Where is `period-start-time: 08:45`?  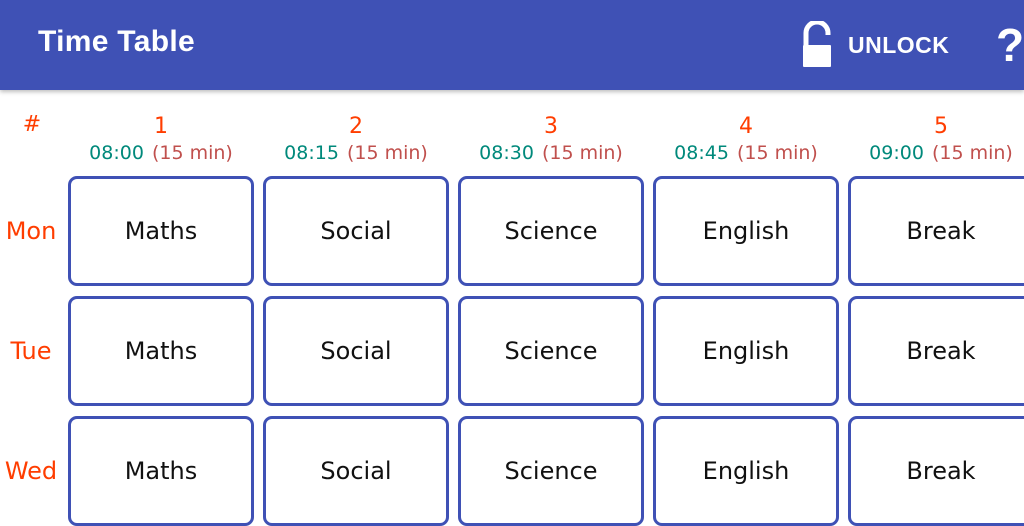 period-start-time: 08:45 is located at coordinates (701, 153).